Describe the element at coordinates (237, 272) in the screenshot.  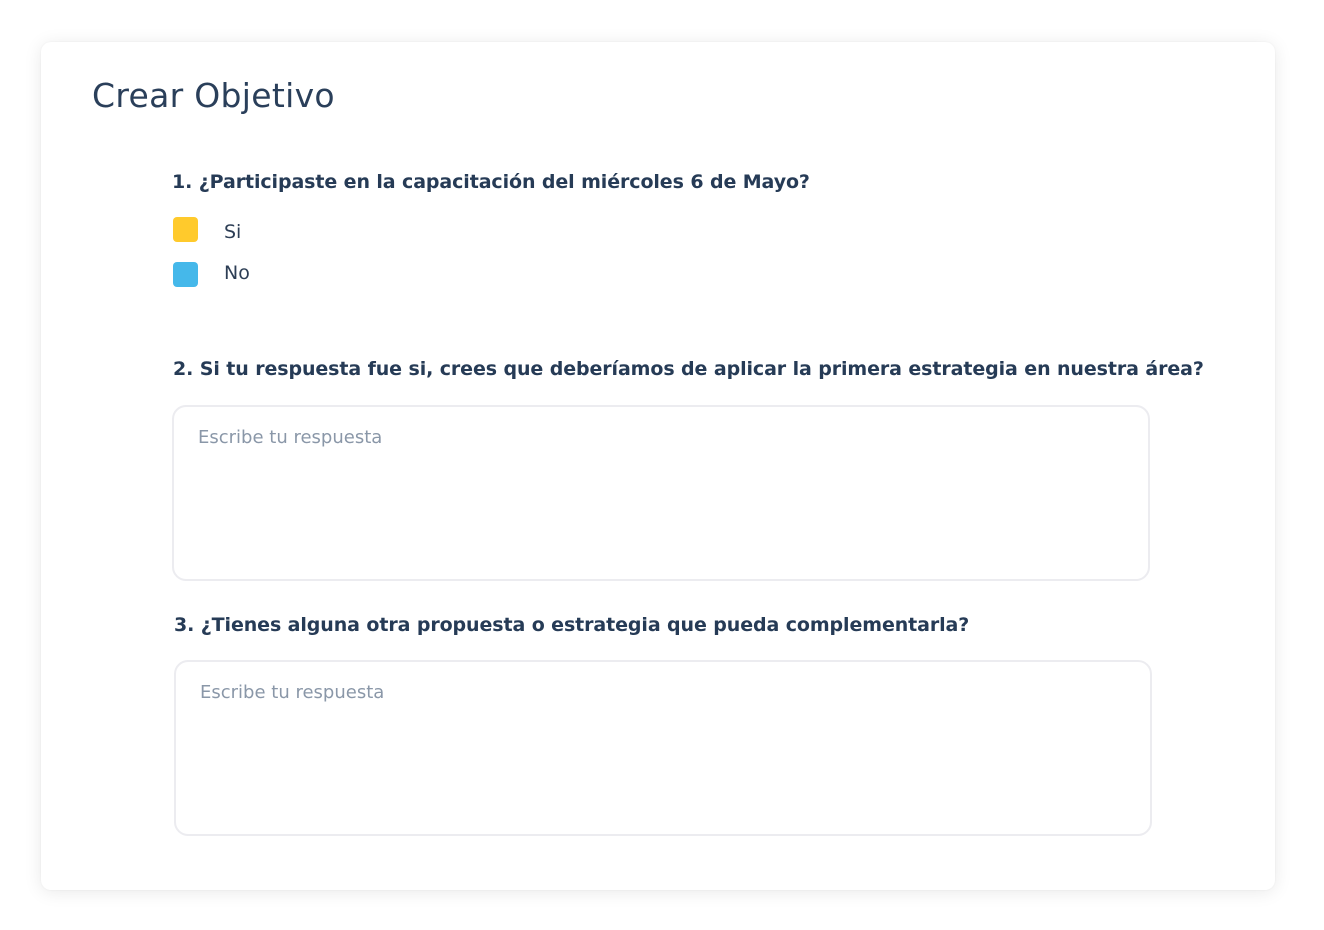
I see `option-no-label: No` at that location.